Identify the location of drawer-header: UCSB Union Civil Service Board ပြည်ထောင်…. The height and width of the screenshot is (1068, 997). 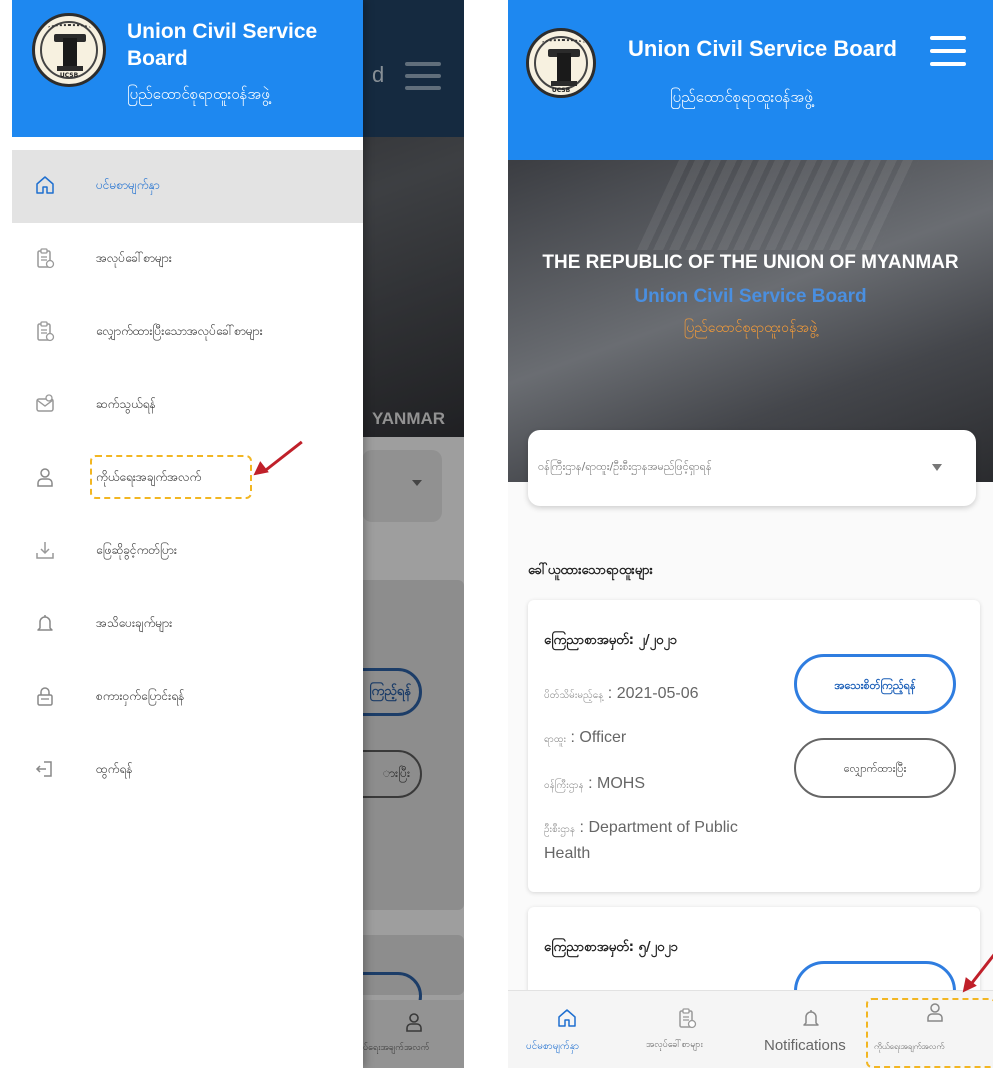
(187, 68).